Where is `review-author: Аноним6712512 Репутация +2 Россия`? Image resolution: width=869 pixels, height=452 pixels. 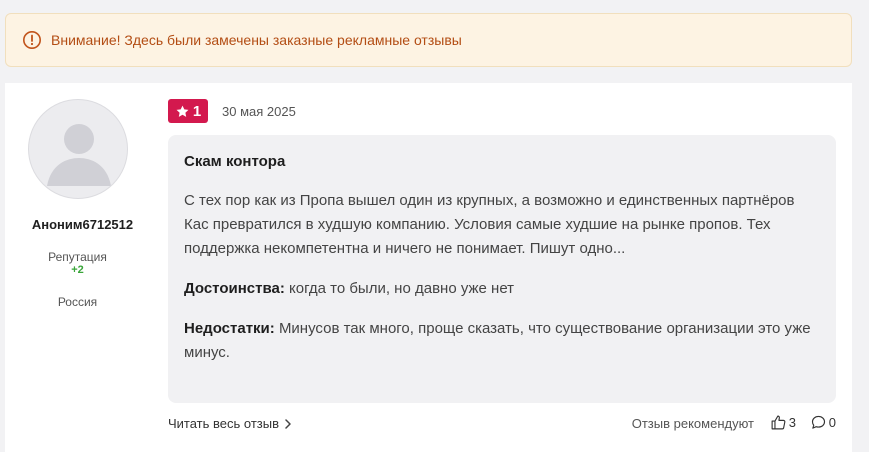 review-author: Аноним6712512 Репутация +2 Россия is located at coordinates (82, 267).